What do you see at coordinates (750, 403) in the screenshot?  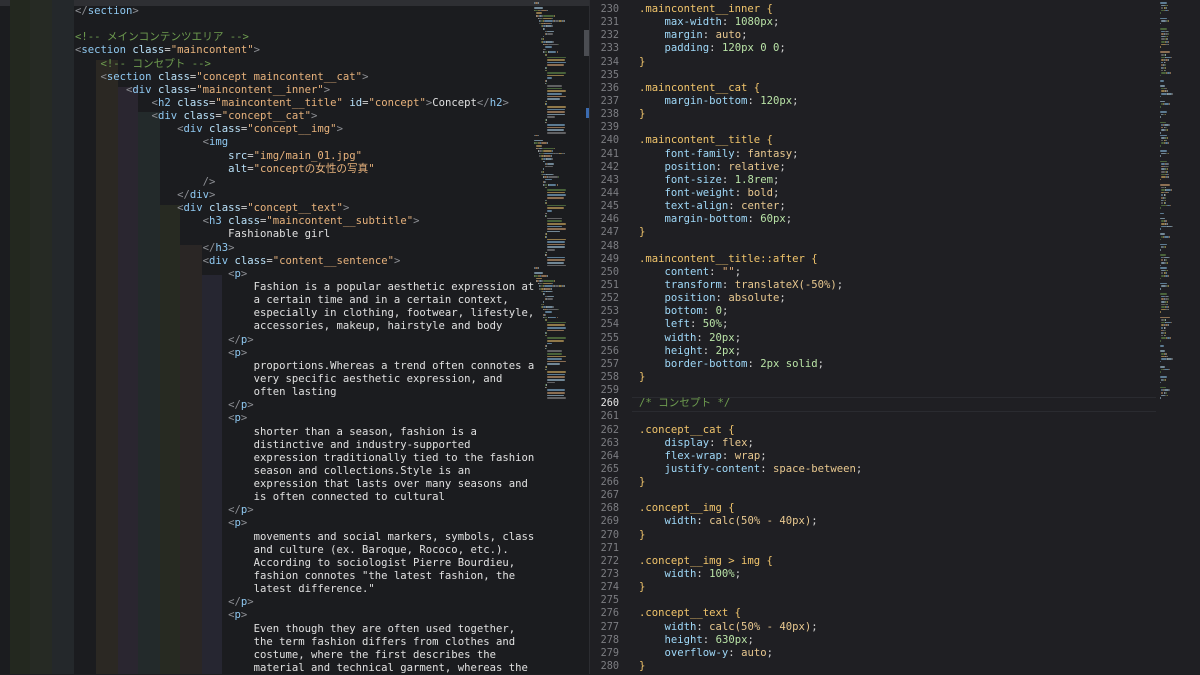 I see `right-code-line: /* コンセプト */` at bounding box center [750, 403].